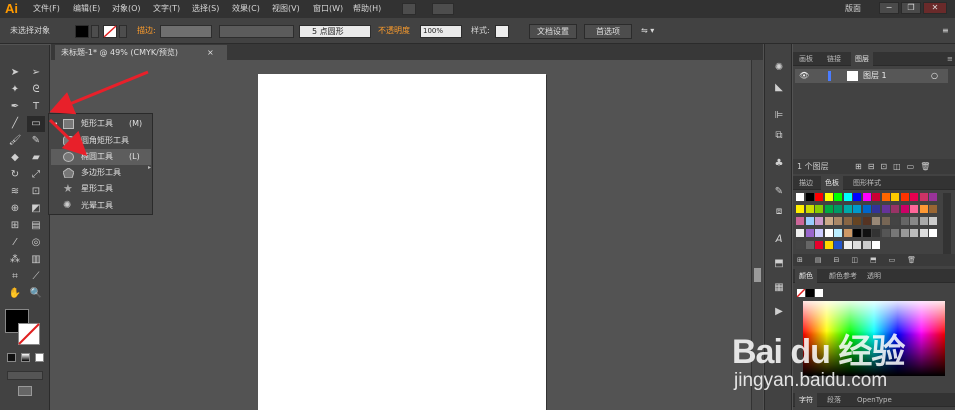 This screenshot has height=410, width=955. Describe the element at coordinates (911, 8) in the screenshot. I see `restore-icon: ❐` at that location.